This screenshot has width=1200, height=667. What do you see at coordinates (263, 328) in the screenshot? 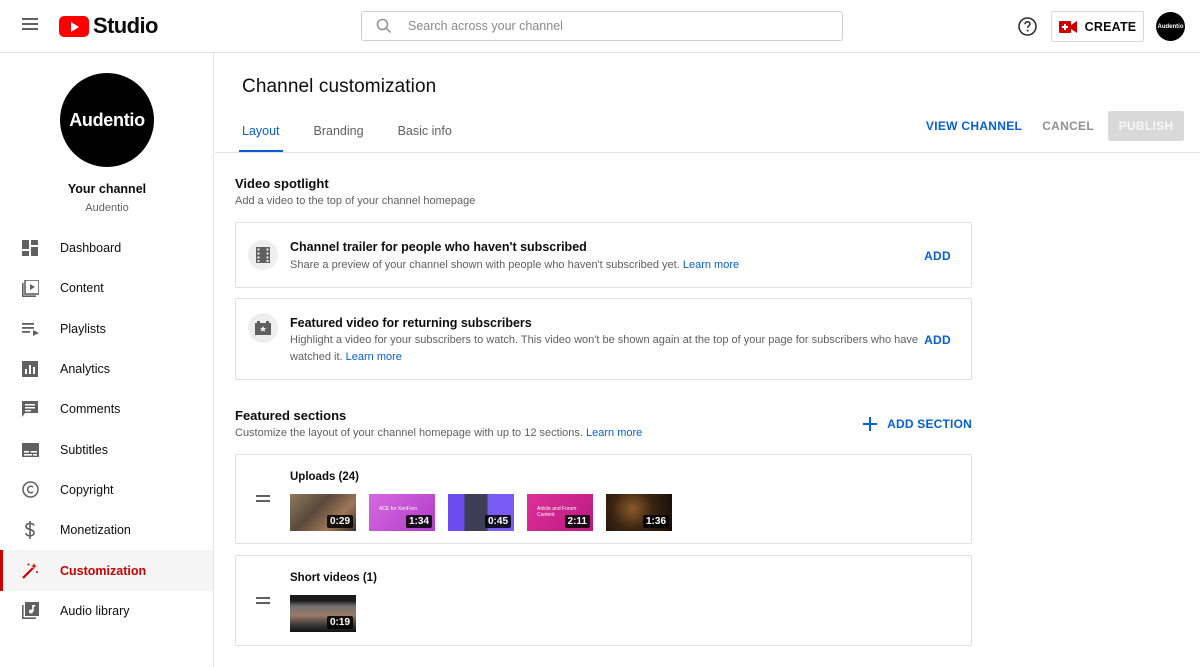
I see `featured-video-icon` at bounding box center [263, 328].